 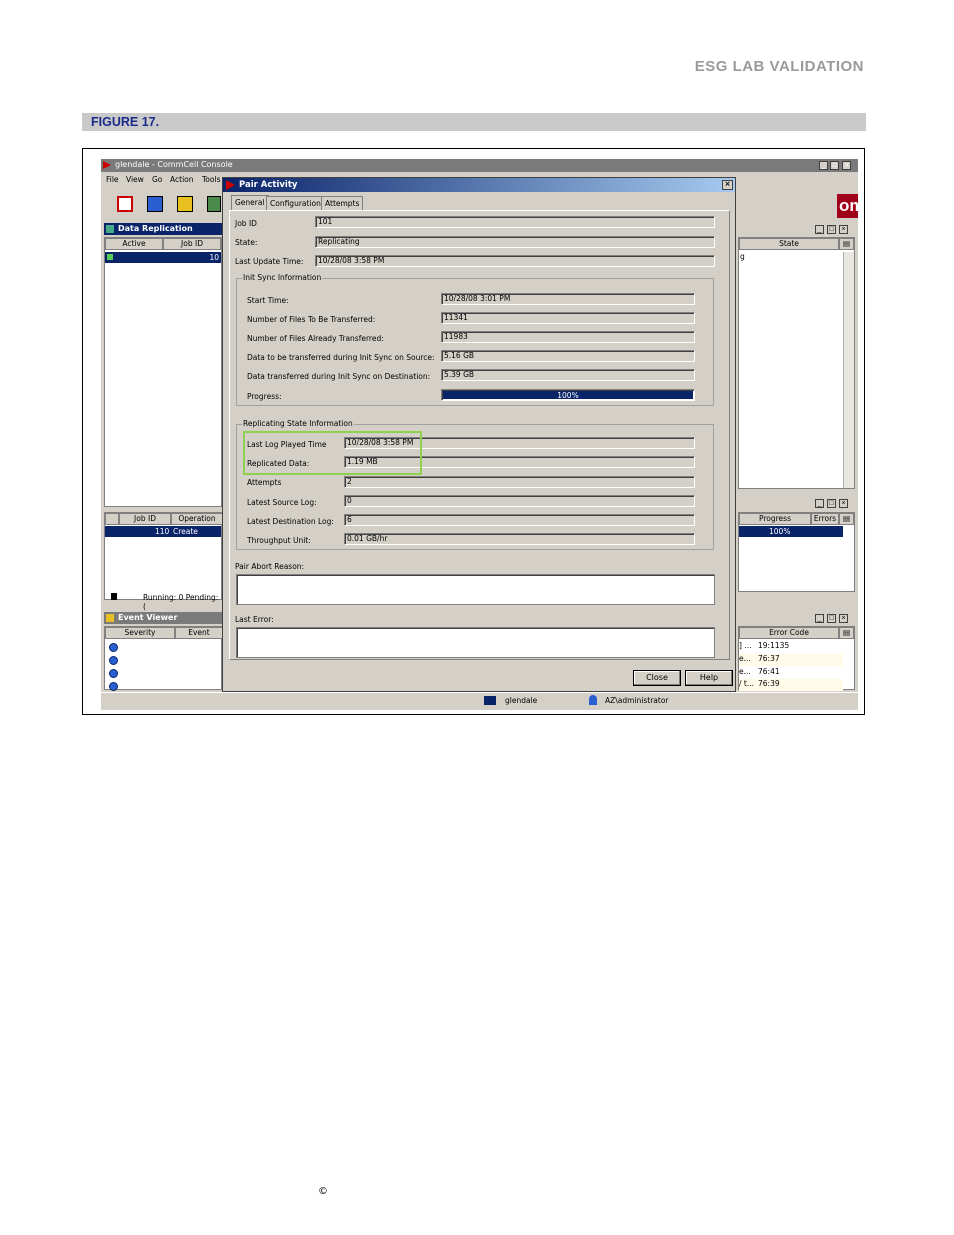 What do you see at coordinates (112, 179) in the screenshot?
I see `menu-file: File` at bounding box center [112, 179].